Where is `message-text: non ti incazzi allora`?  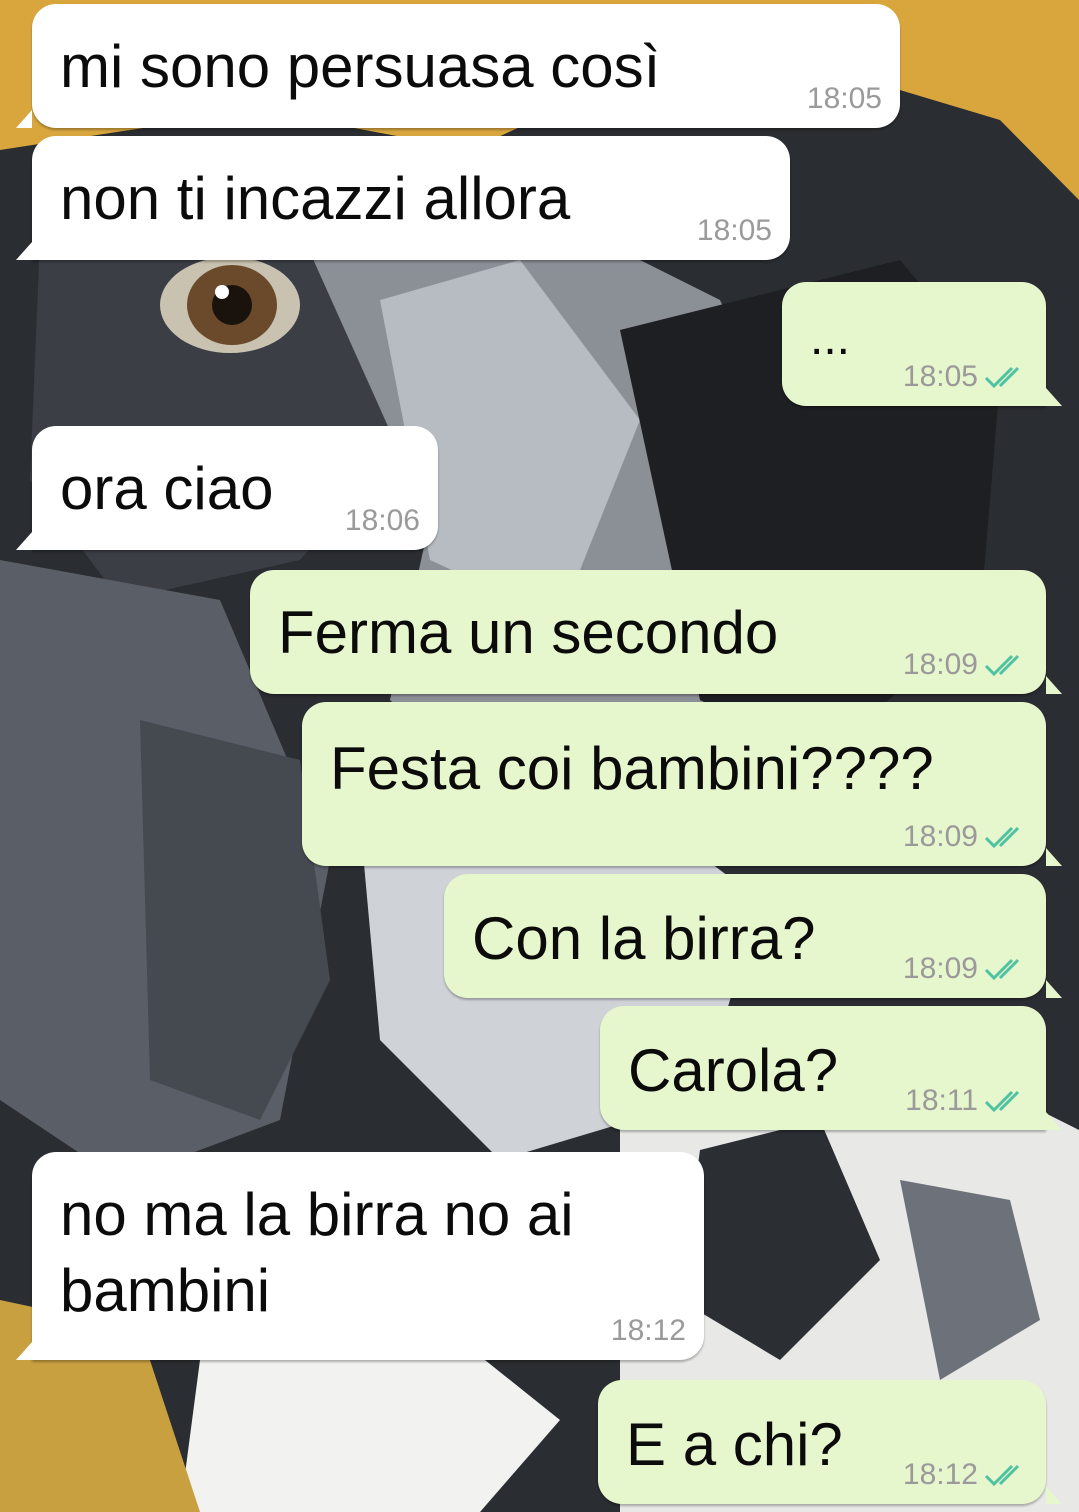
message-text: non ti incazzi allora is located at coordinates (315, 198).